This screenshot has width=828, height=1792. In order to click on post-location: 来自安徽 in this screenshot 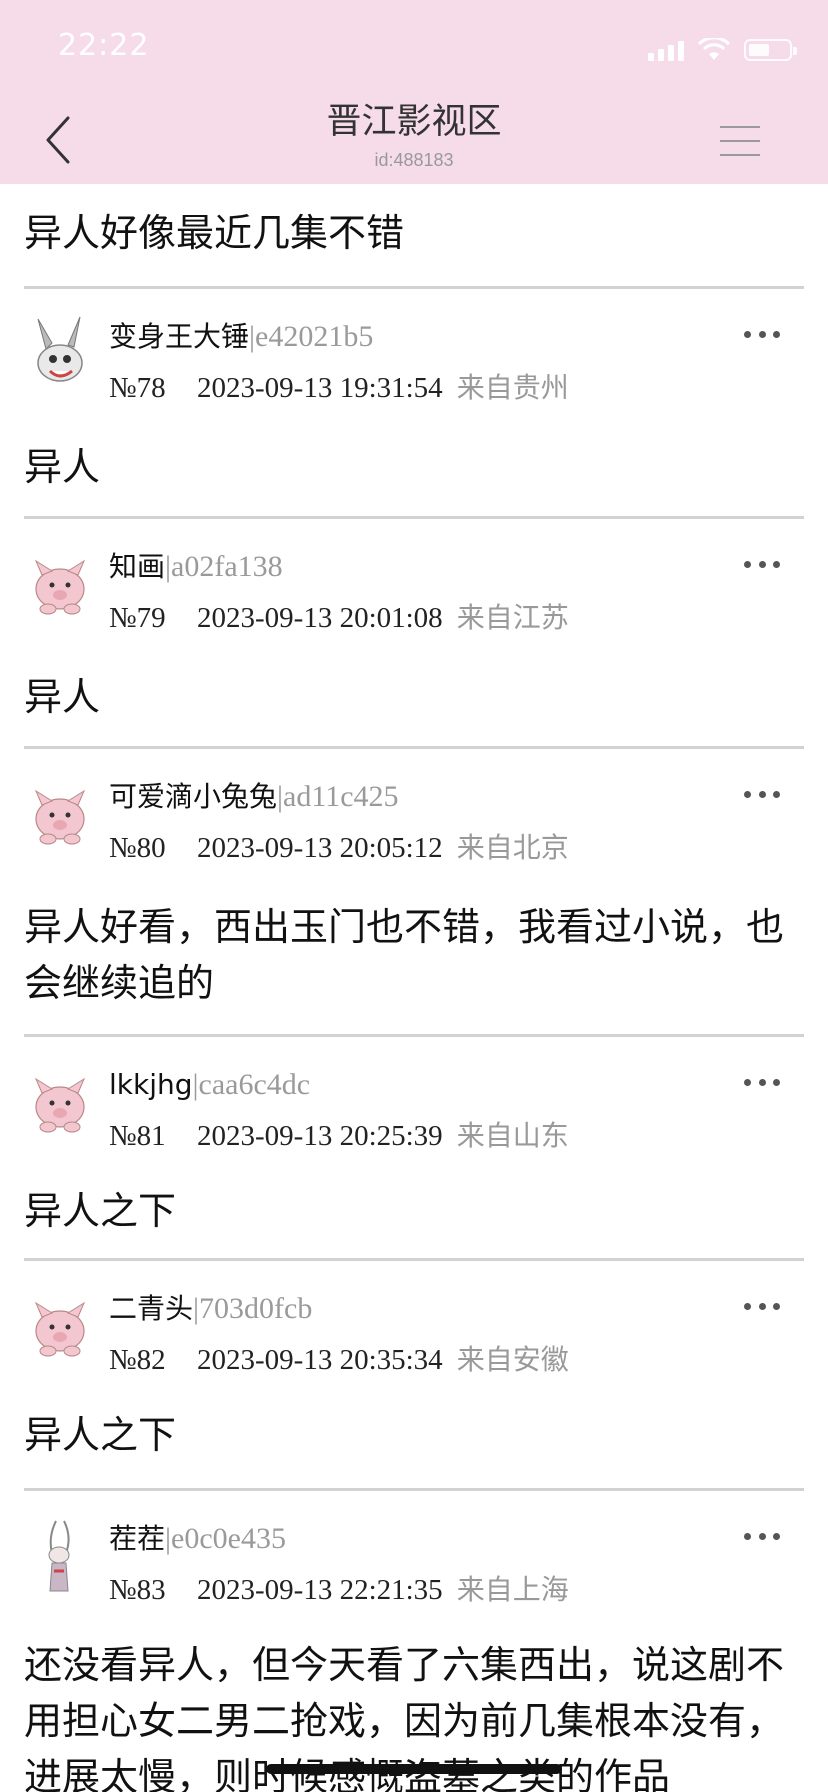, I will do `click(512, 1359)`.